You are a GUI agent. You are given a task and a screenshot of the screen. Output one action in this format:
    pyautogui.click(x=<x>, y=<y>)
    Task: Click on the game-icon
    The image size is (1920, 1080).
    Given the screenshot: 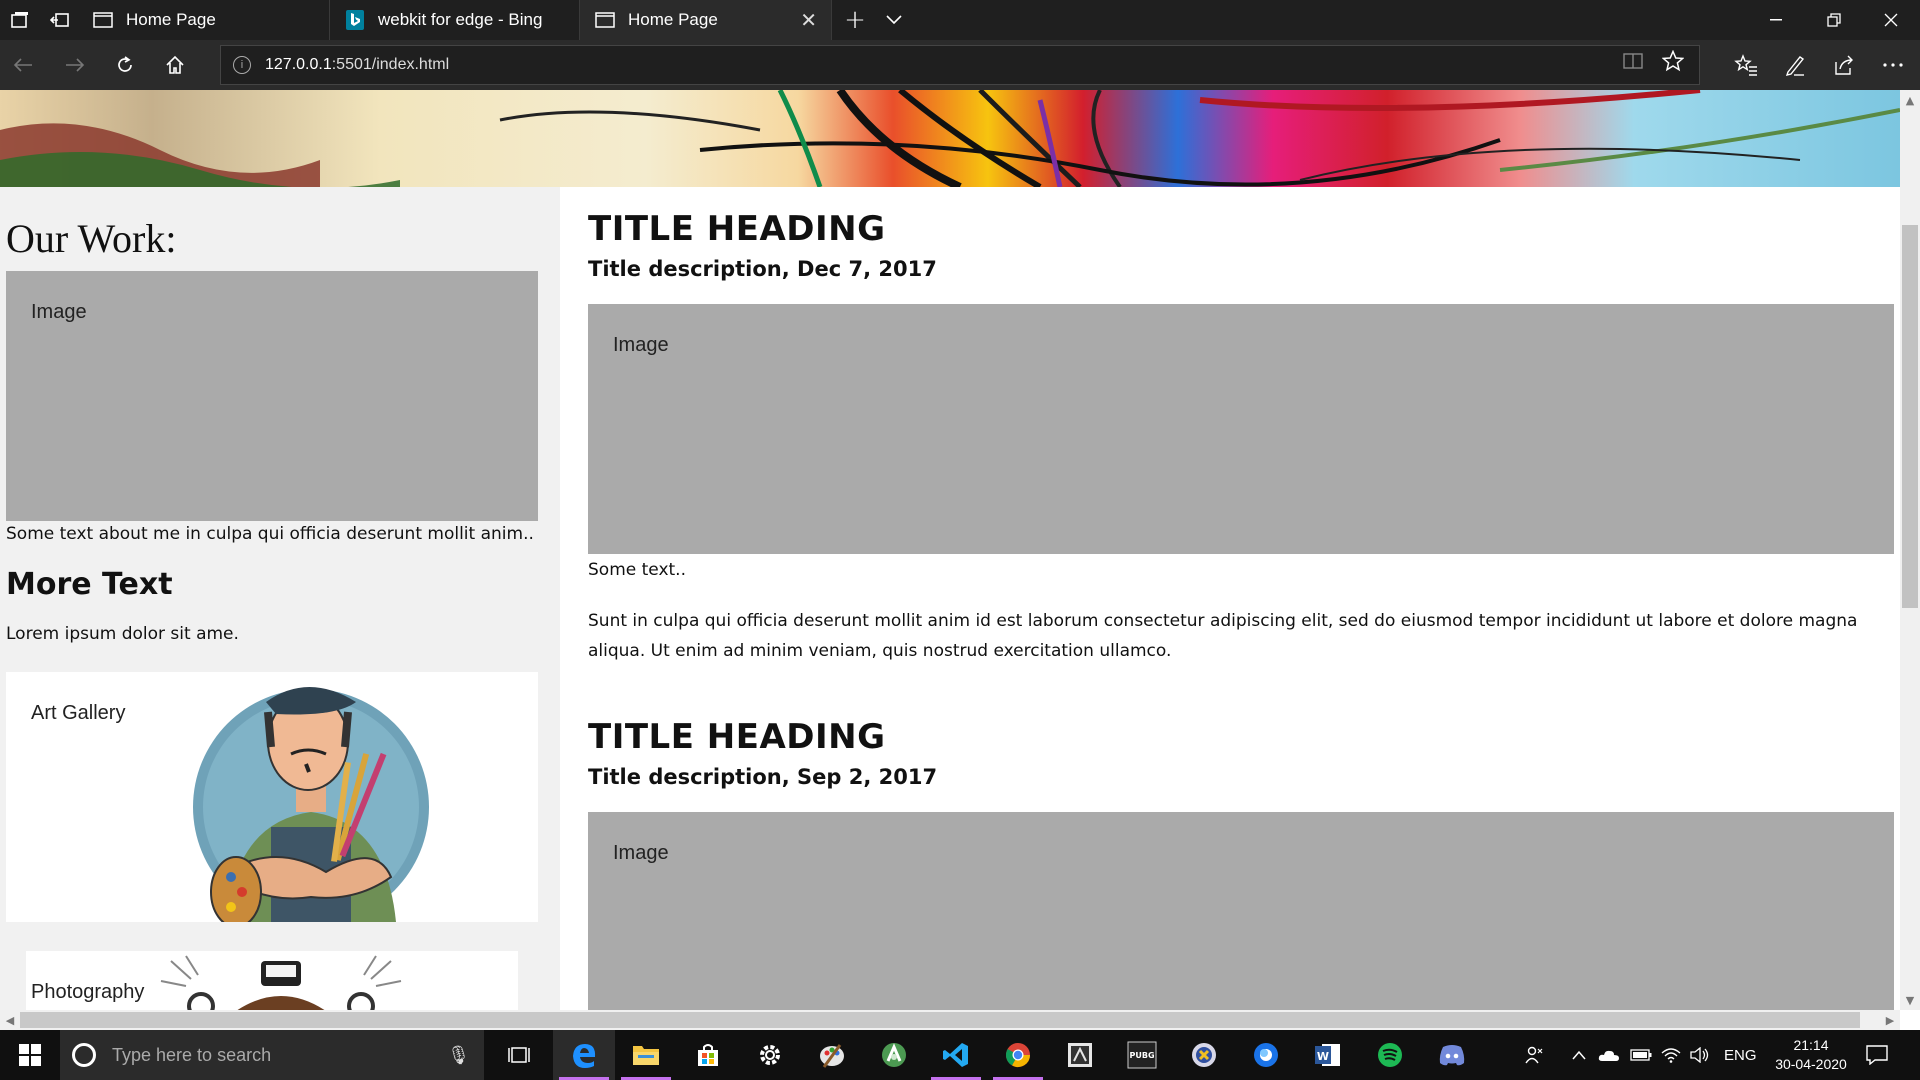 What is the action you would take?
    pyautogui.click(x=1080, y=1055)
    